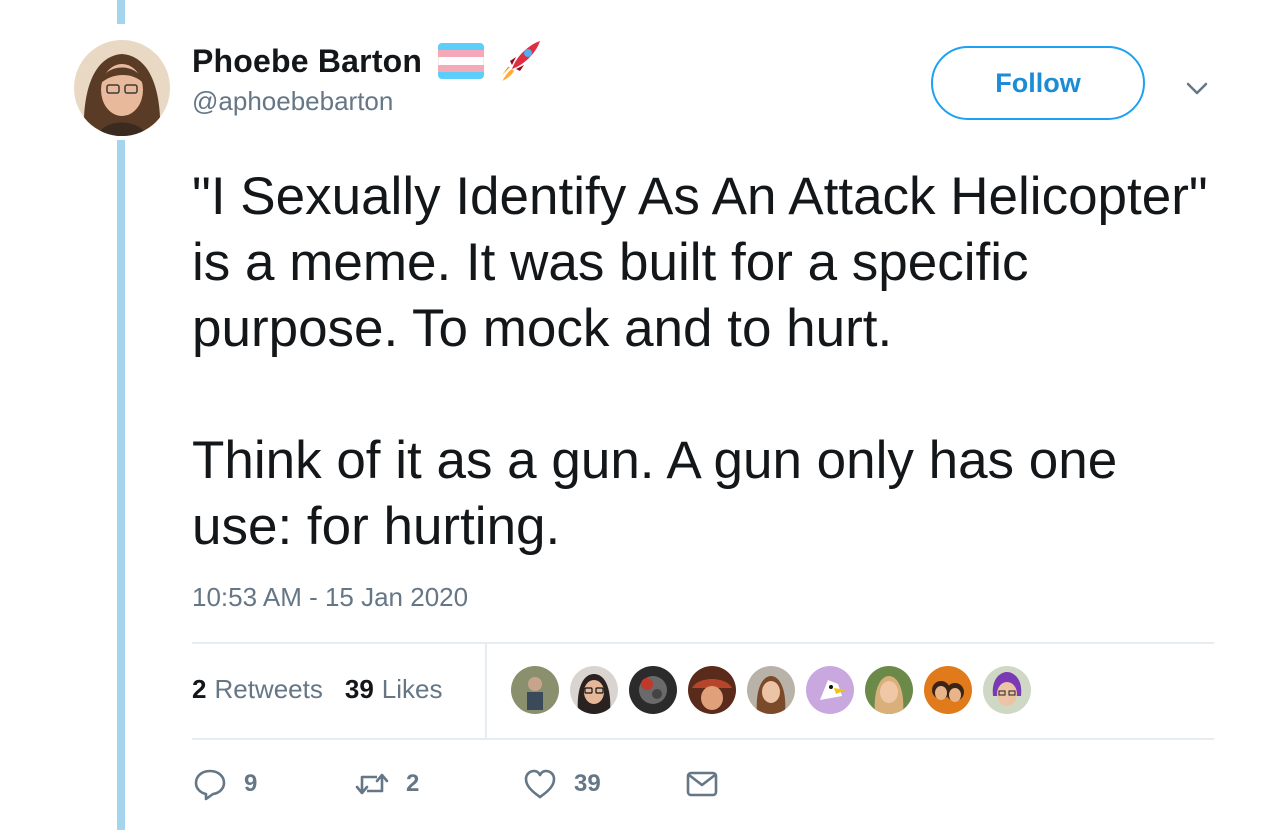 This screenshot has width=1280, height=830. Describe the element at coordinates (268, 689) in the screenshot. I see `retweets-label: Retweets` at that location.